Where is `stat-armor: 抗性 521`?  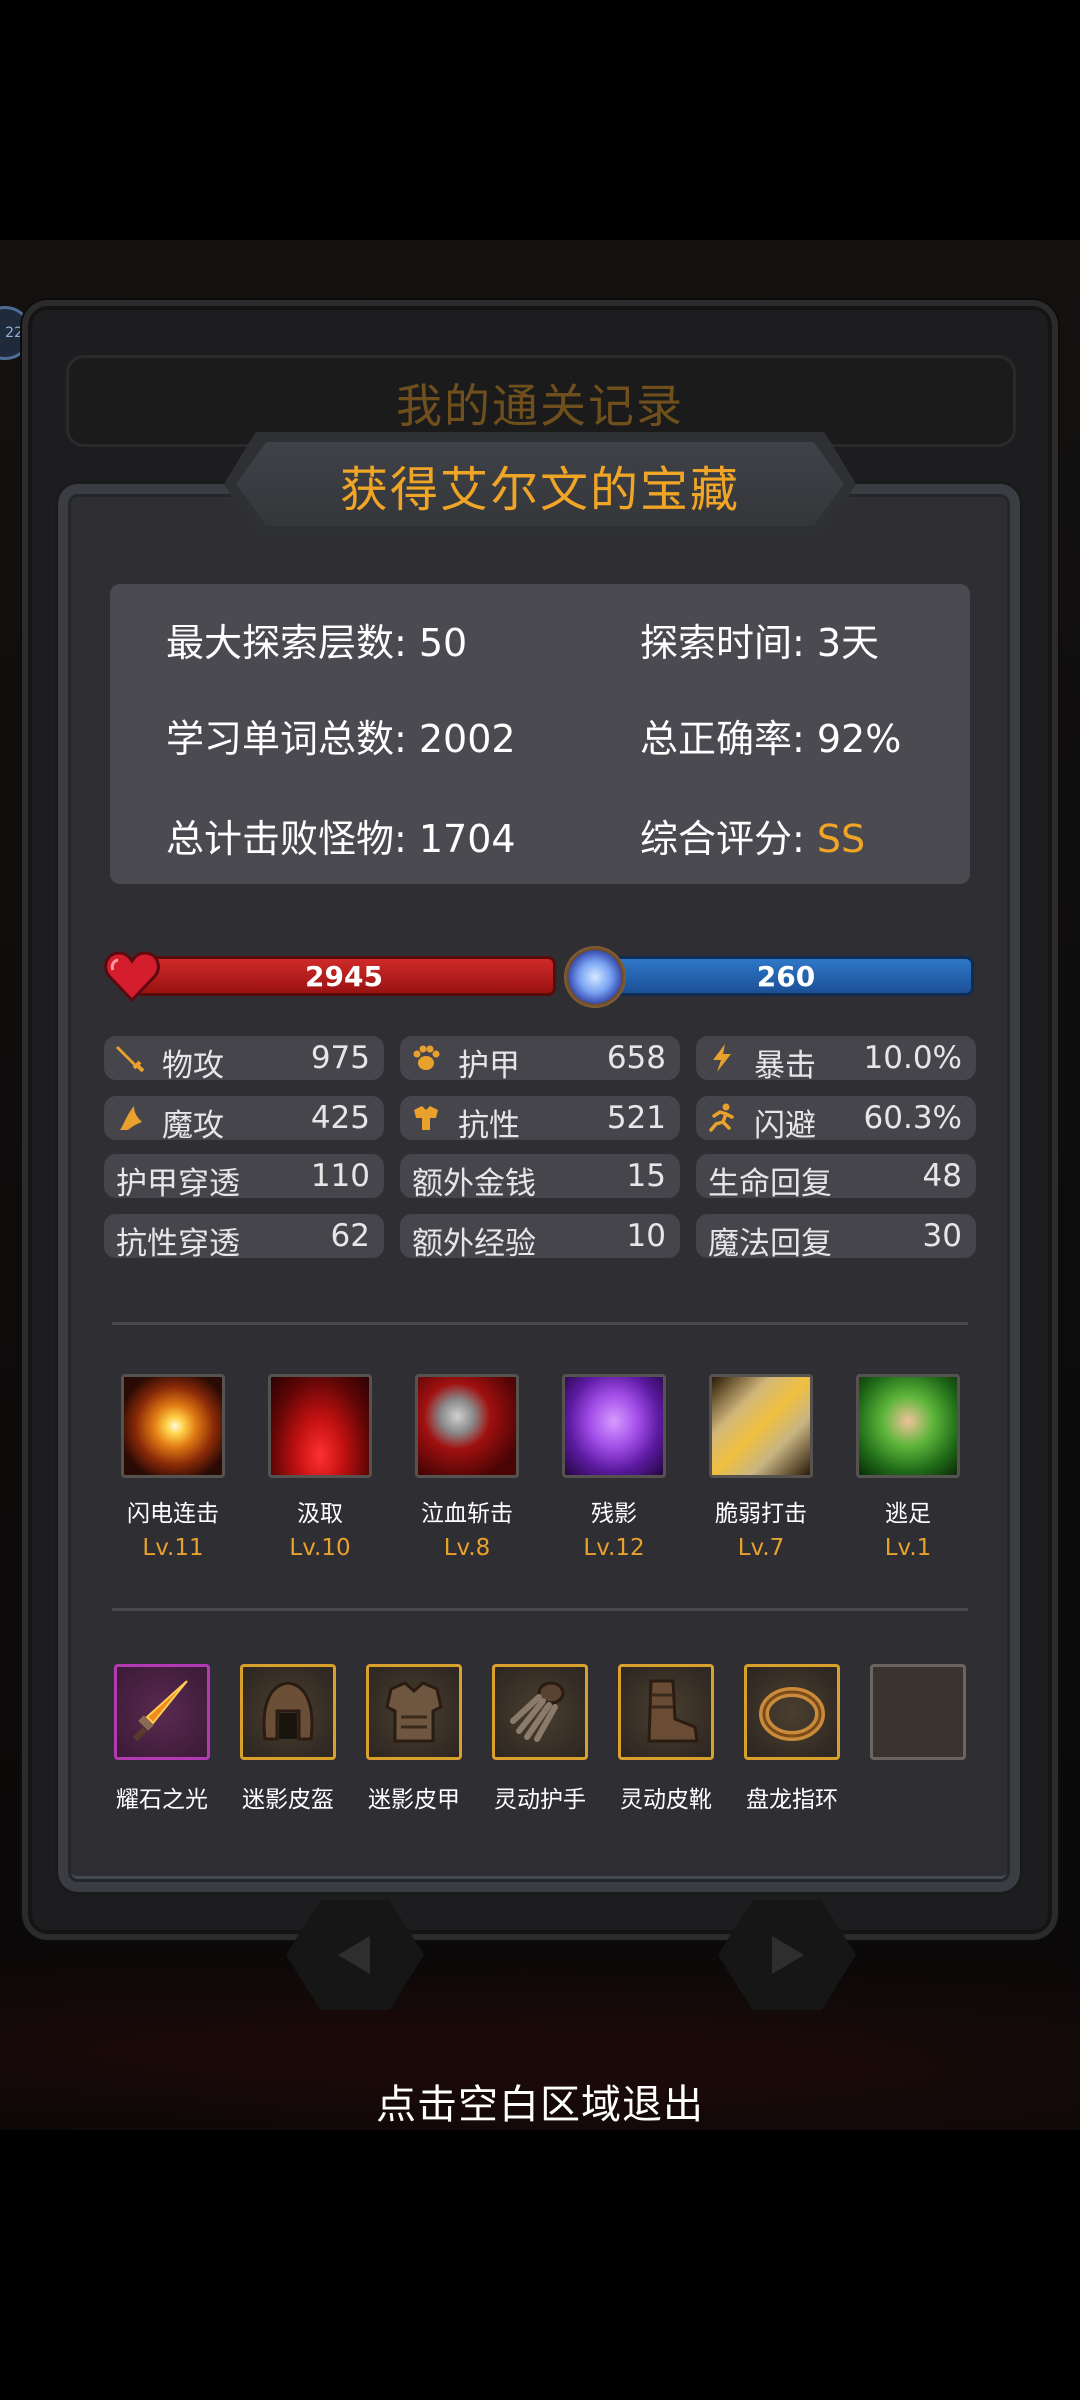 stat-armor: 抗性 521 is located at coordinates (540, 1120).